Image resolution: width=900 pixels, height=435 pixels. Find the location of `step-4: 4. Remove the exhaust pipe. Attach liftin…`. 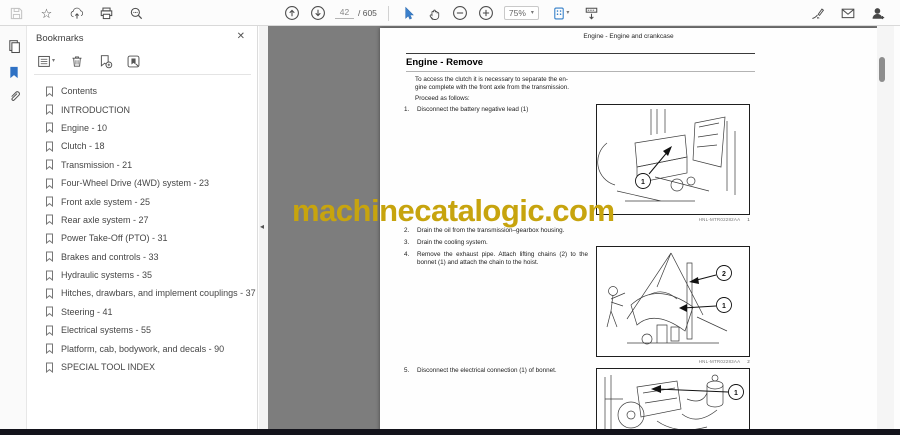

step-4: 4. Remove the exhaust pipe. Attach liftin… is located at coordinates (496, 259).